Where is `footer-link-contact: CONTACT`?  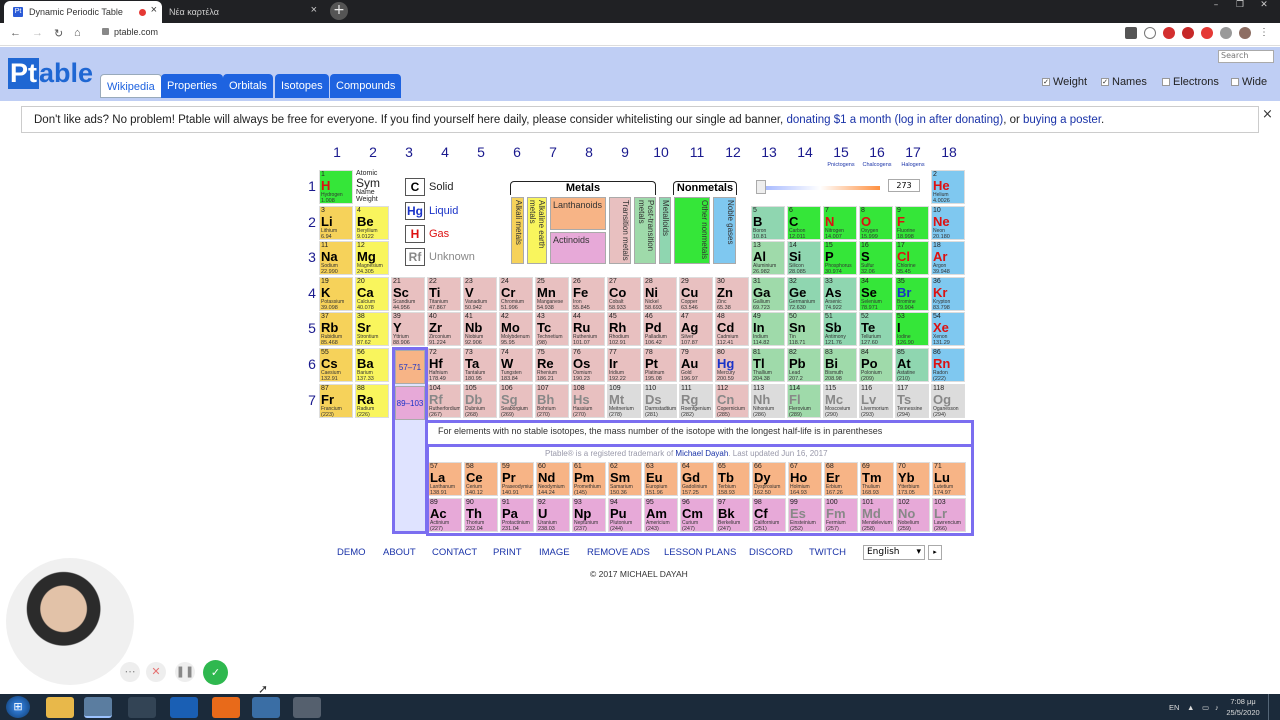
footer-link-contact: CONTACT is located at coordinates (454, 552).